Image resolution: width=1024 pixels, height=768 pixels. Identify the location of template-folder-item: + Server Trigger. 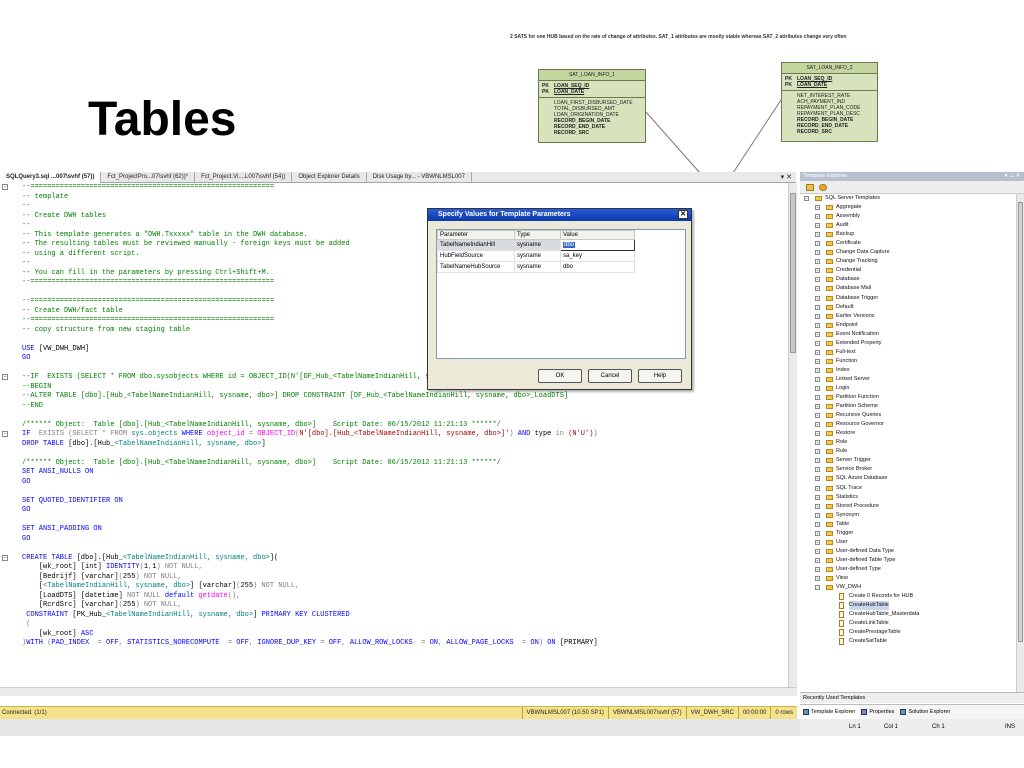
(908, 460).